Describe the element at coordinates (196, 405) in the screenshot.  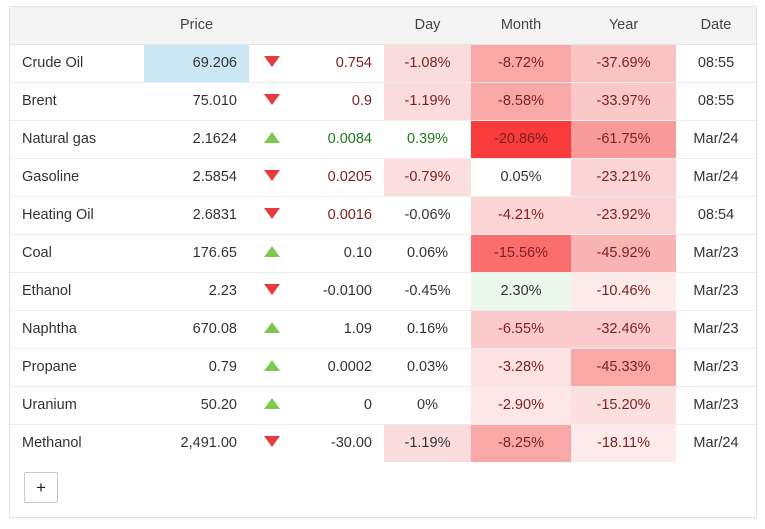
I see `cell-price: 50.20` at that location.